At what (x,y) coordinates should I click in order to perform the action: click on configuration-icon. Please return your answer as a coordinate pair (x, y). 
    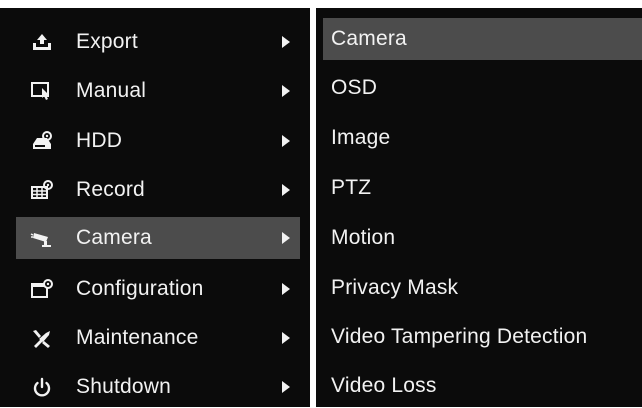
    Looking at the image, I should click on (42, 288).